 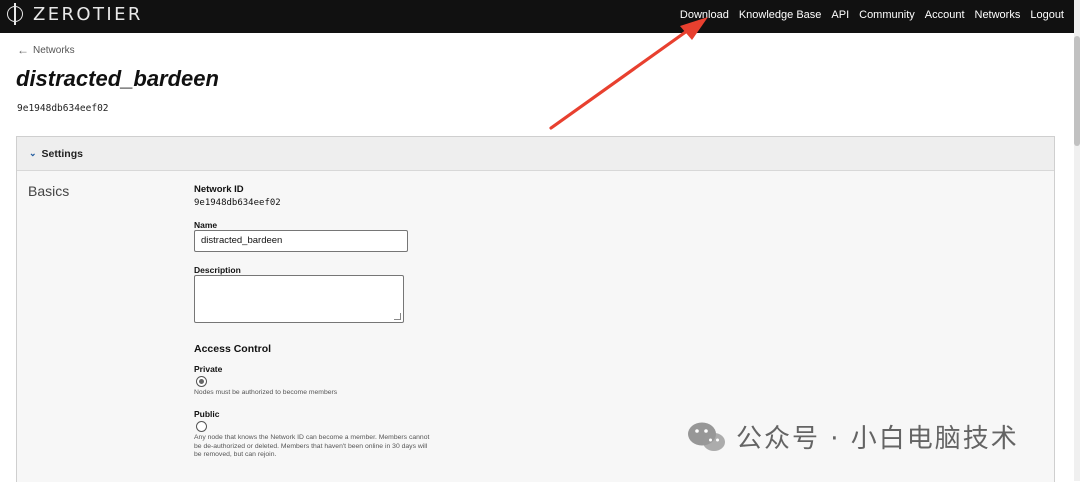 What do you see at coordinates (206, 225) in the screenshot?
I see `name-label: Name` at bounding box center [206, 225].